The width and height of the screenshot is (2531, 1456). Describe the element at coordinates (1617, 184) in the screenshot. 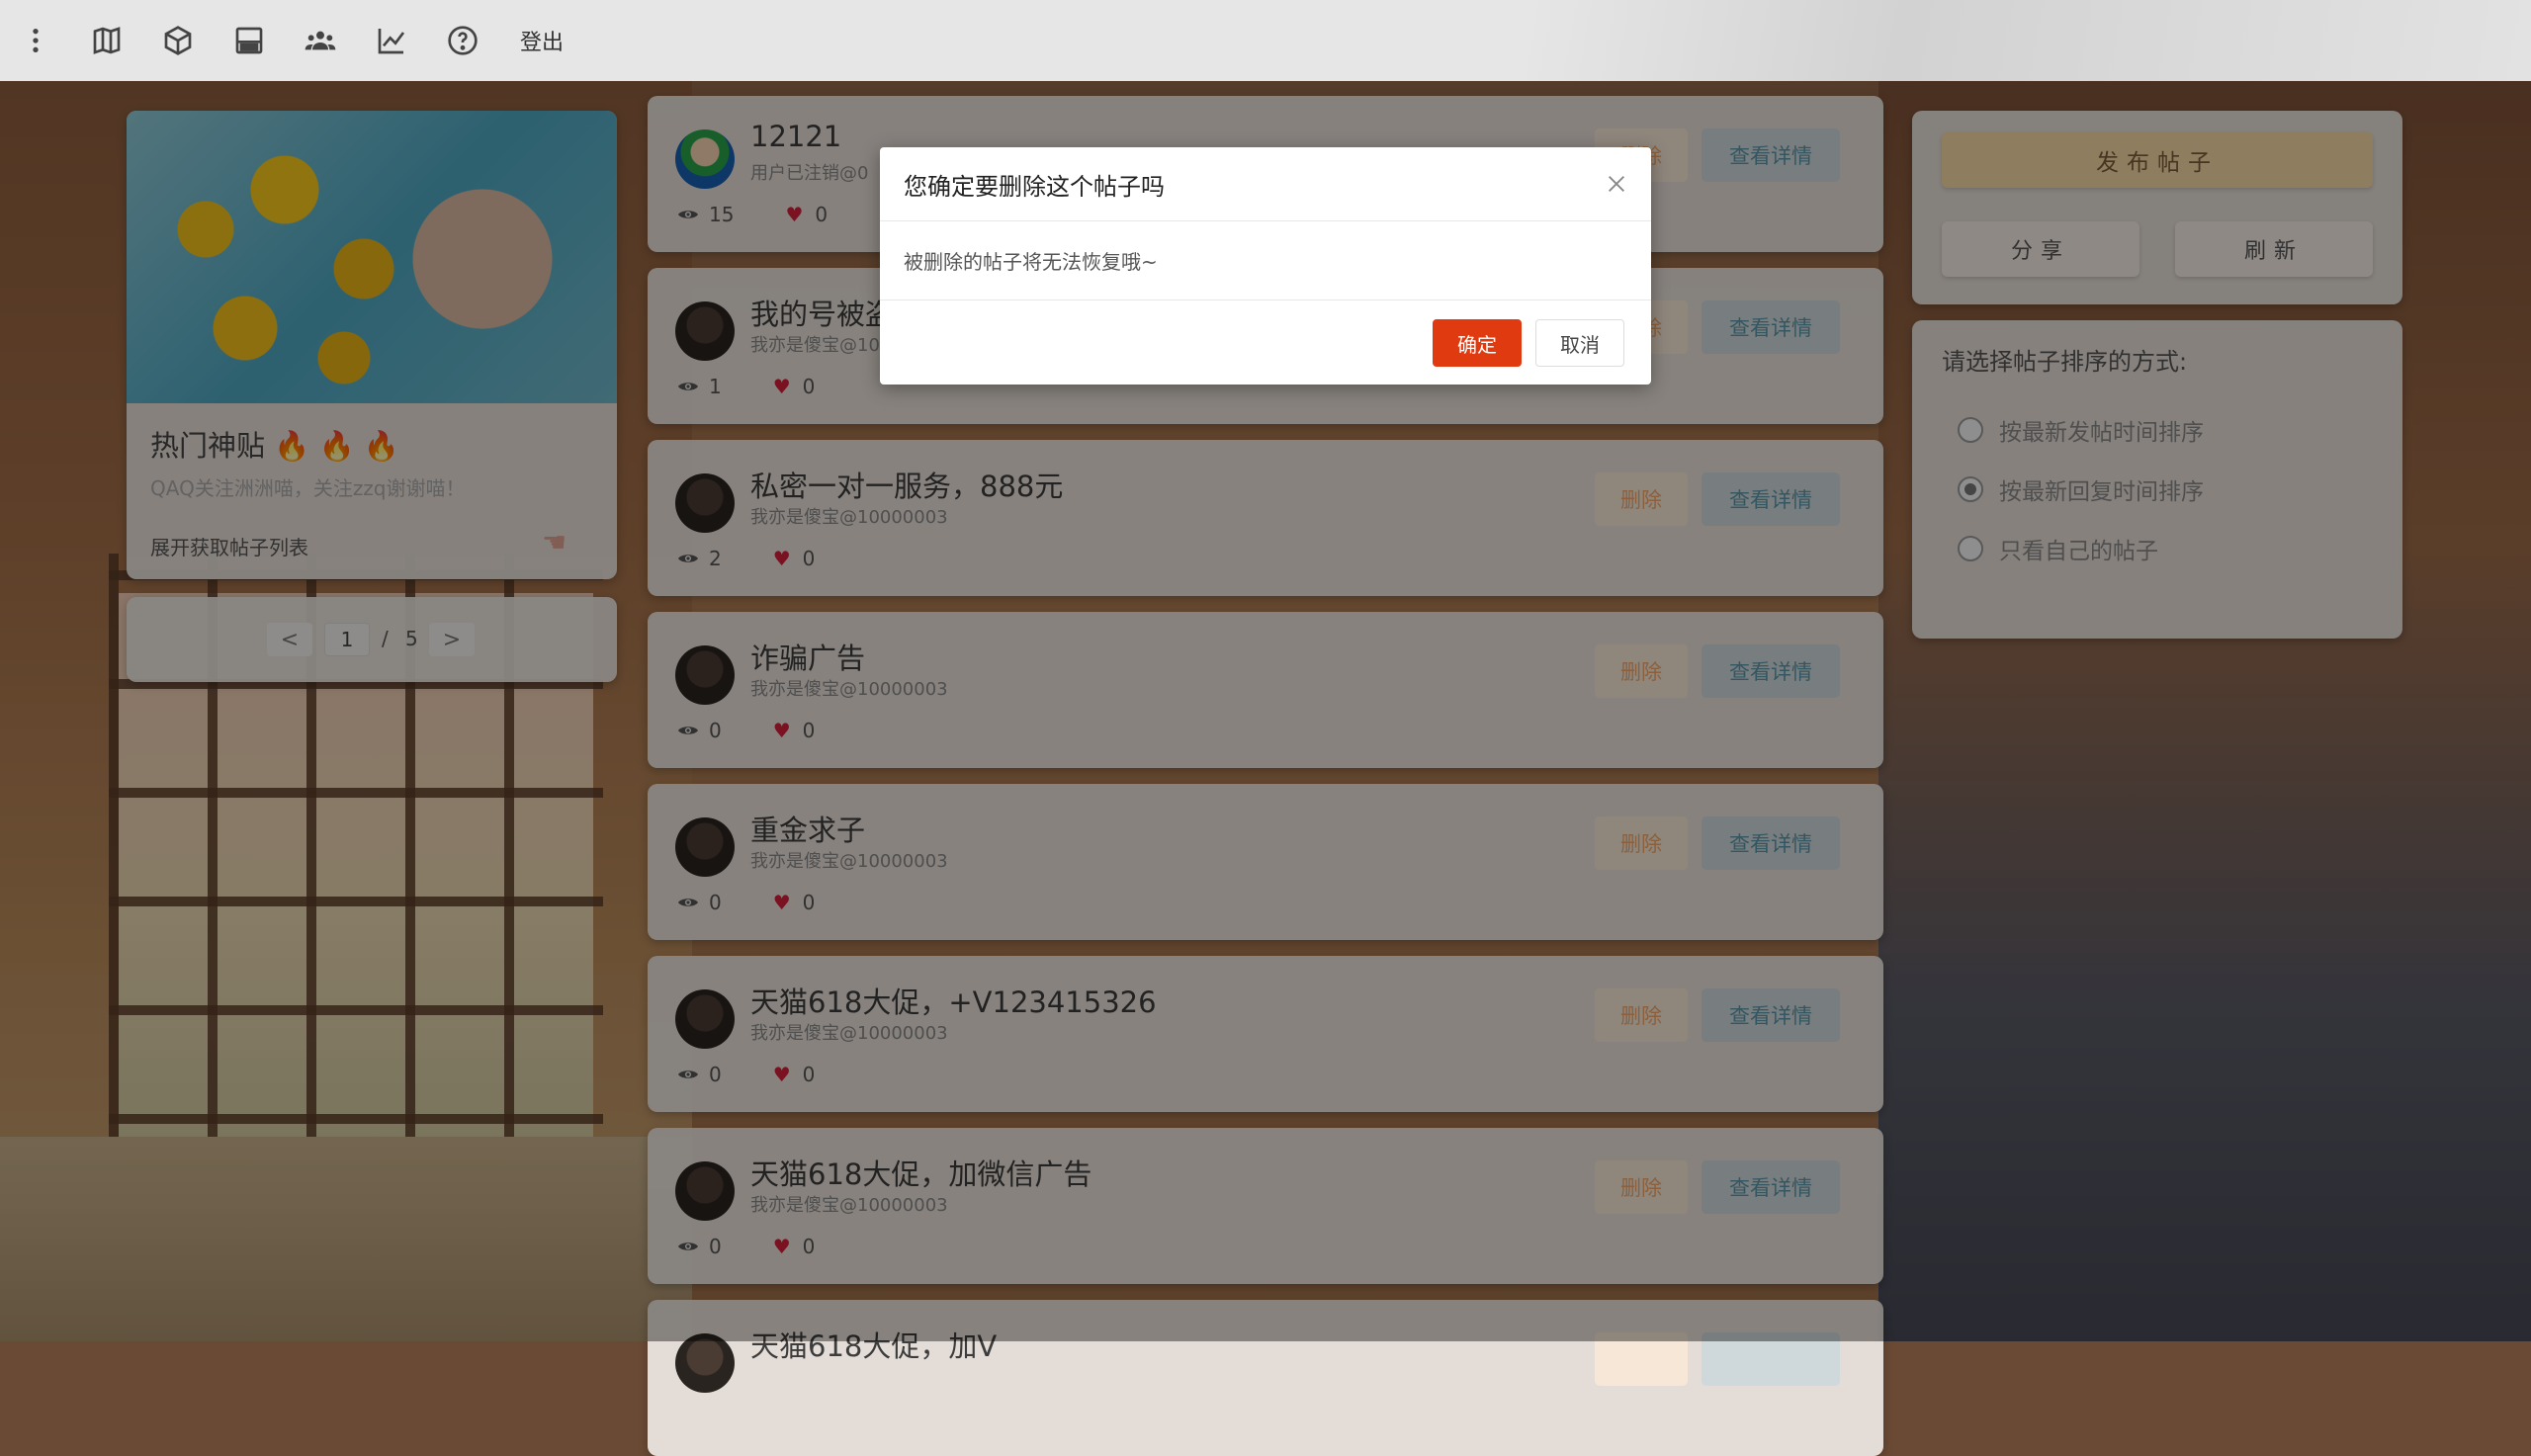

I see `close-icon` at that location.